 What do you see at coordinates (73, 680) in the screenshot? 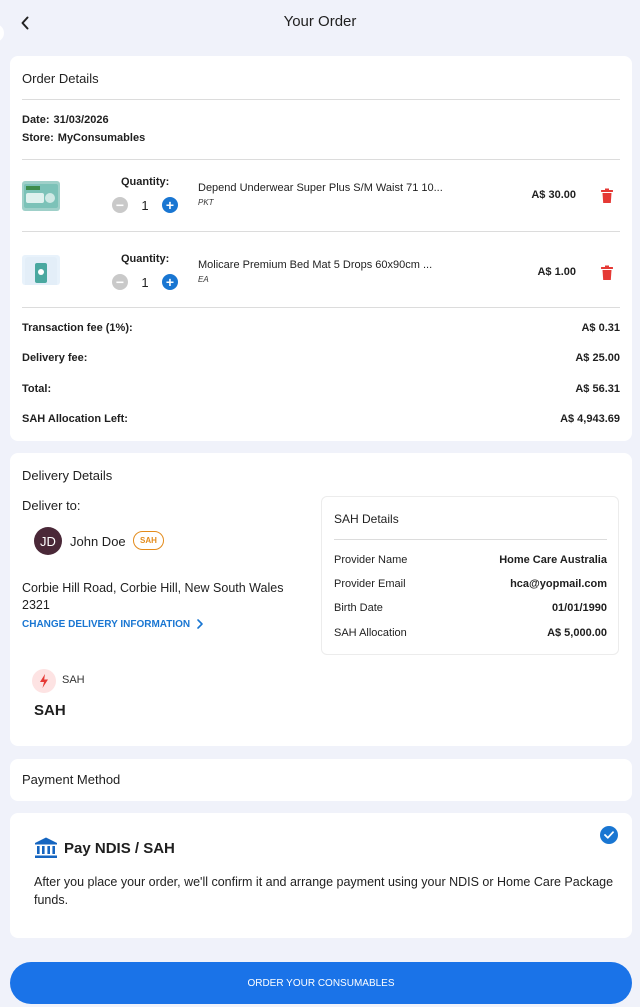
I see `funding-type-label: SAH` at bounding box center [73, 680].